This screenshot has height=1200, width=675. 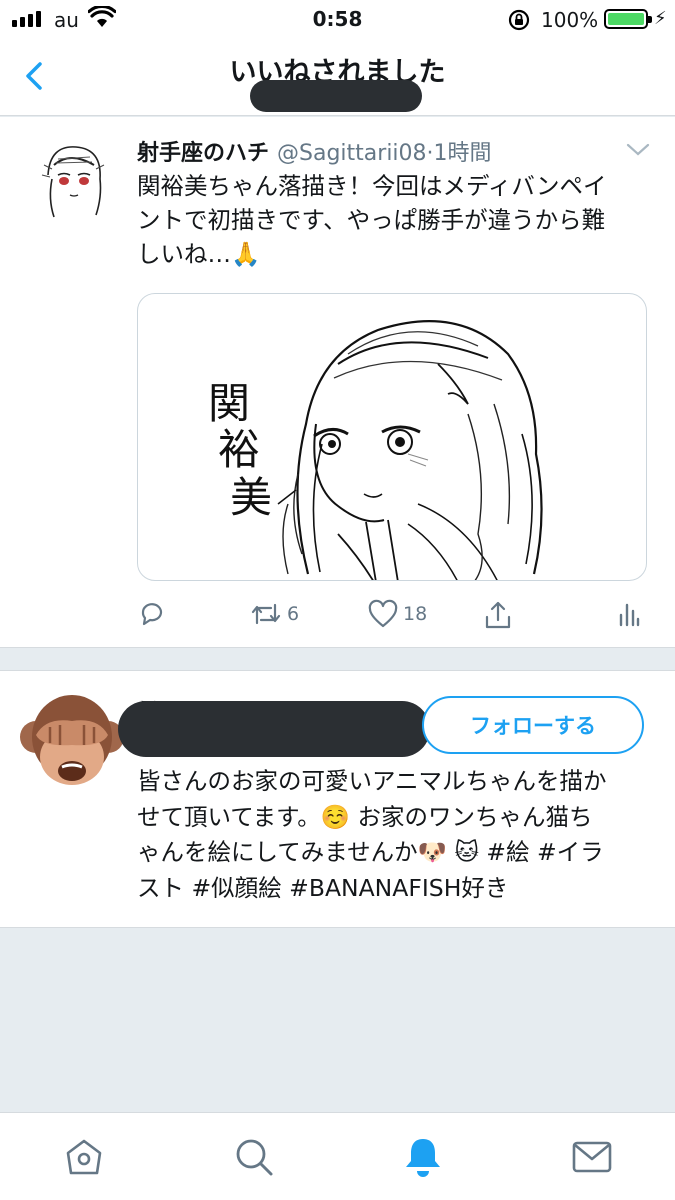 What do you see at coordinates (592, 1157) in the screenshot?
I see `messages-icon` at bounding box center [592, 1157].